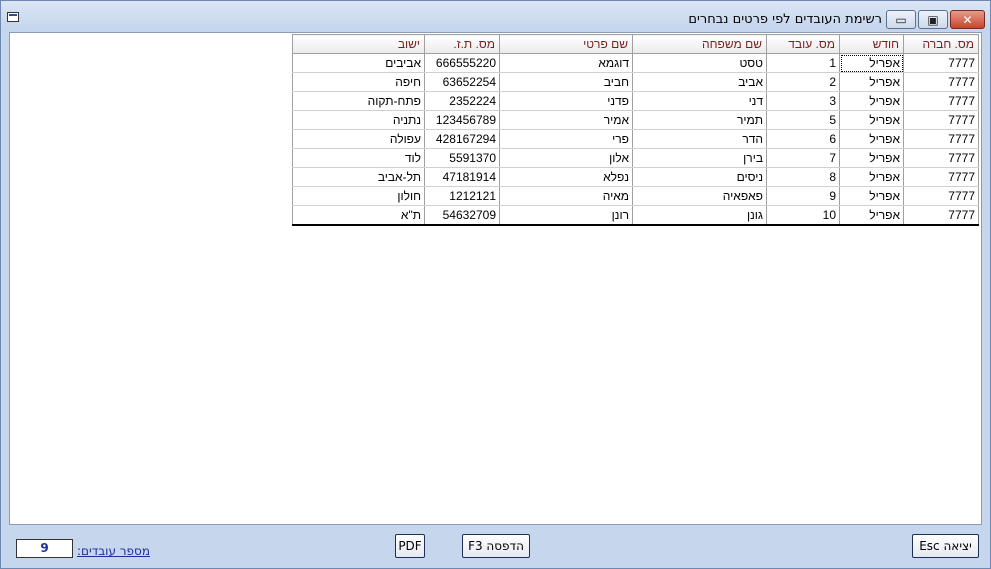 The image size is (991, 569). Describe the element at coordinates (462, 215) in the screenshot. I see `cell-id-number: 54632709` at that location.